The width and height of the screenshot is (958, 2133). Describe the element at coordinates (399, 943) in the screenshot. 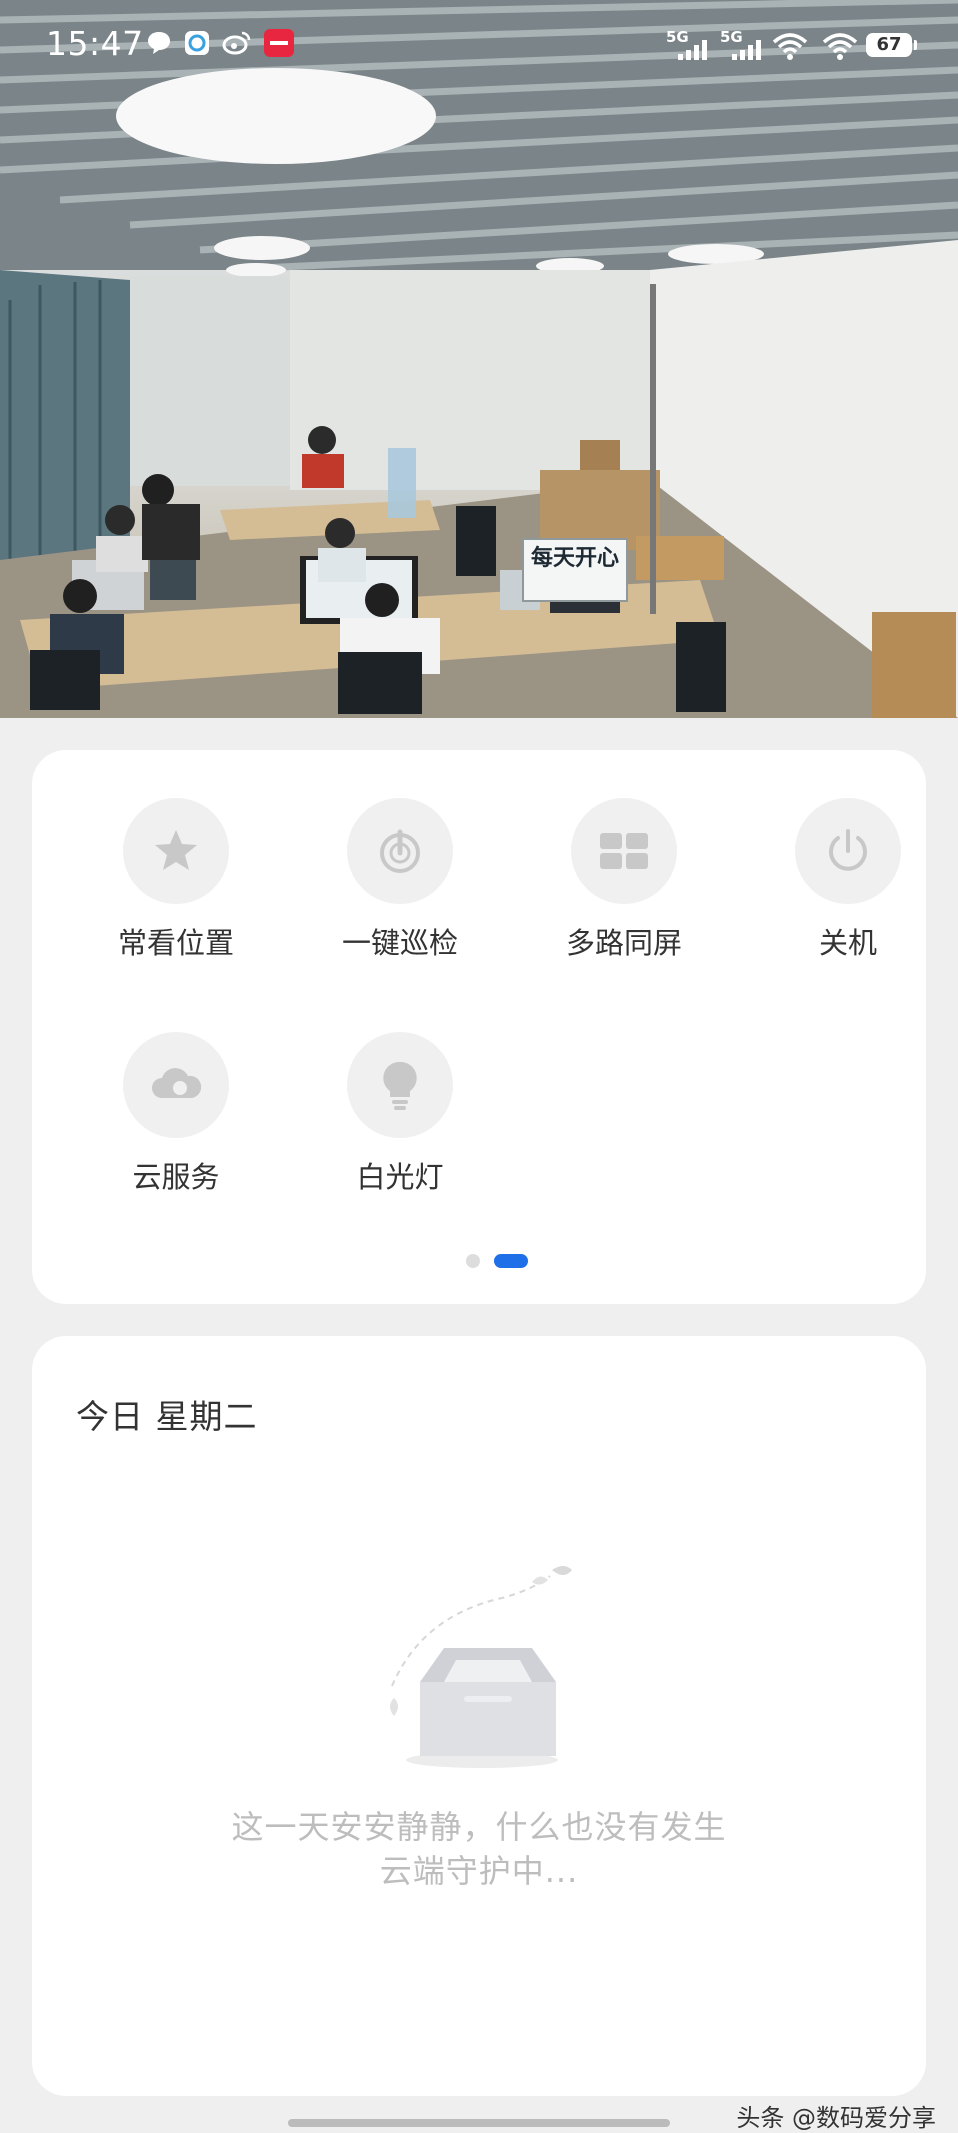

I see `action-label: 一键巡检` at that location.